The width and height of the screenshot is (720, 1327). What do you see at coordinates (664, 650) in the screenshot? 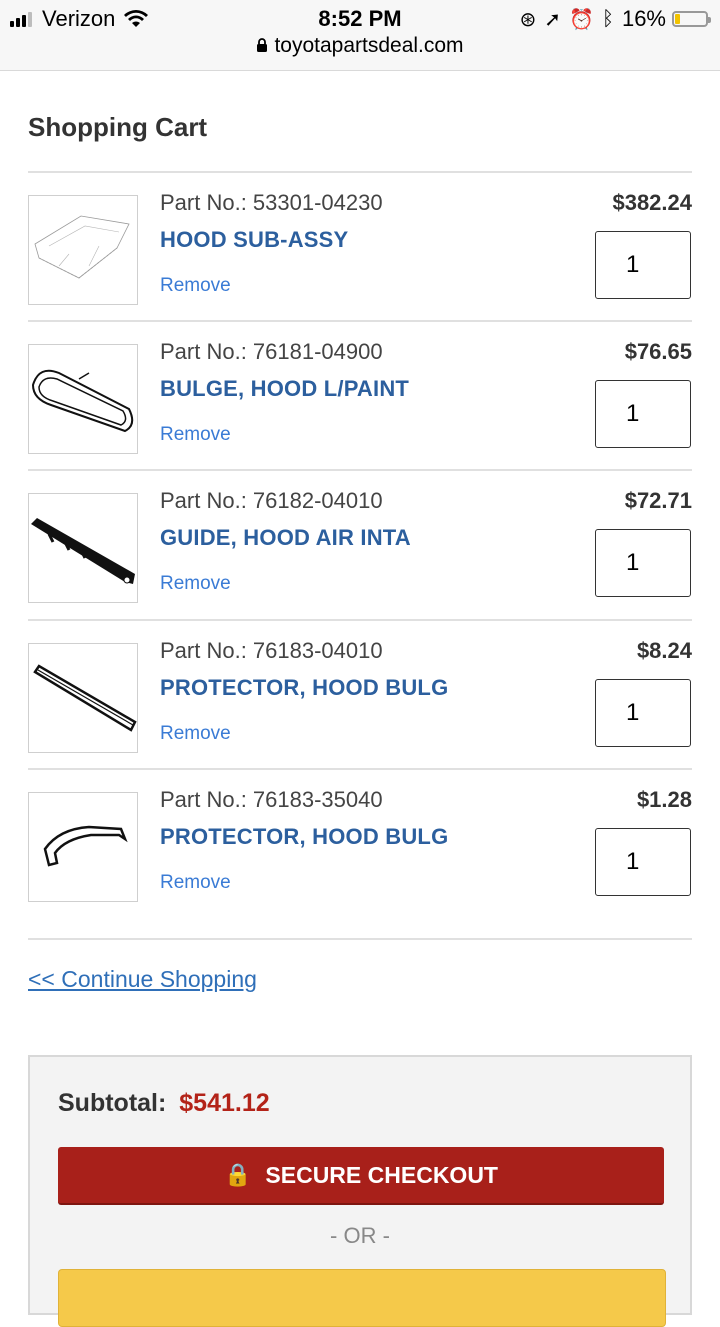
I see `item-price: $8.24` at bounding box center [664, 650].